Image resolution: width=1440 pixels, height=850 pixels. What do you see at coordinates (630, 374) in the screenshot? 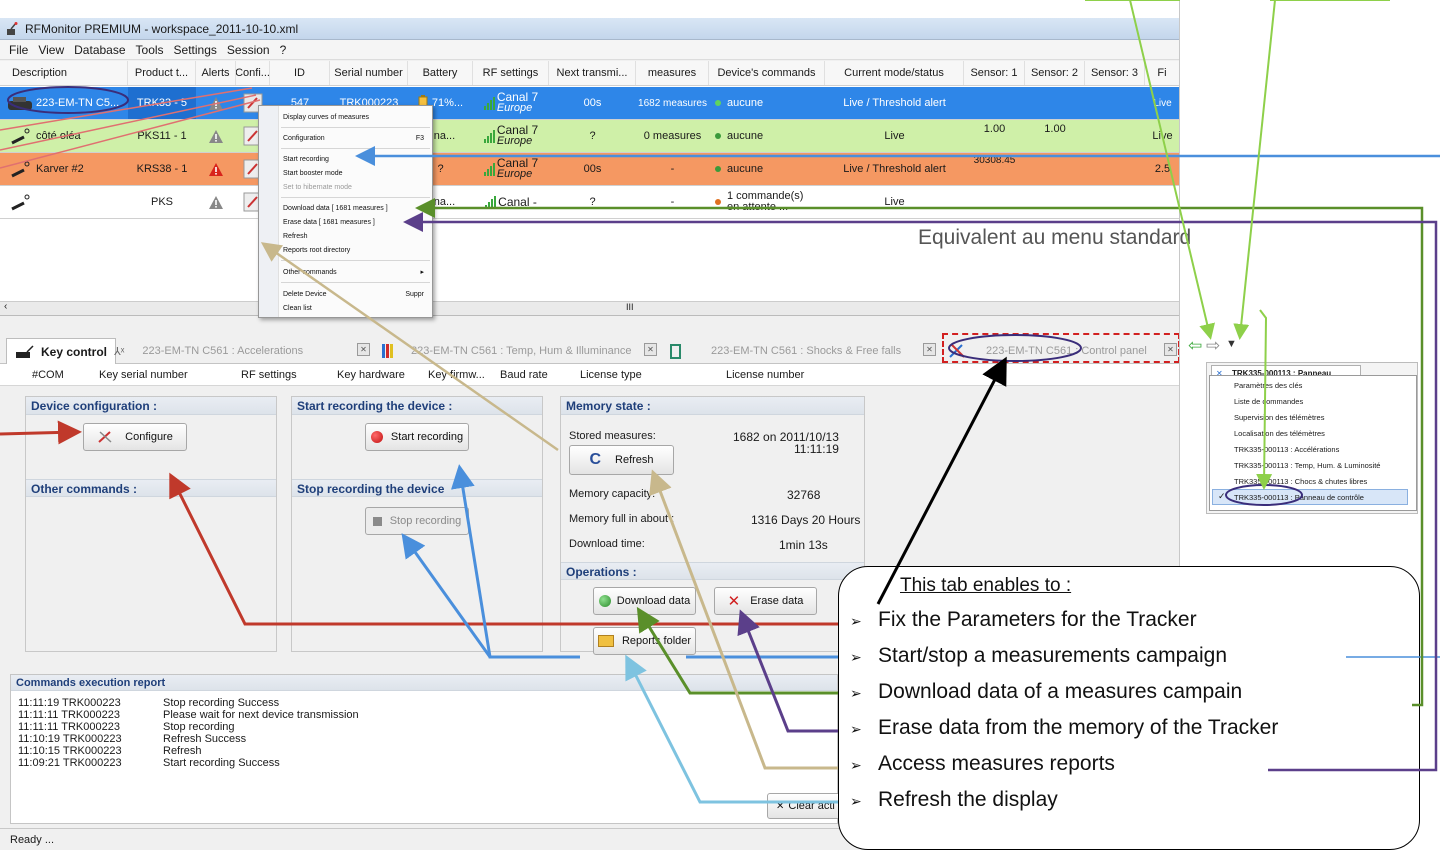
I see `key-column-license-type: License type` at bounding box center [630, 374].